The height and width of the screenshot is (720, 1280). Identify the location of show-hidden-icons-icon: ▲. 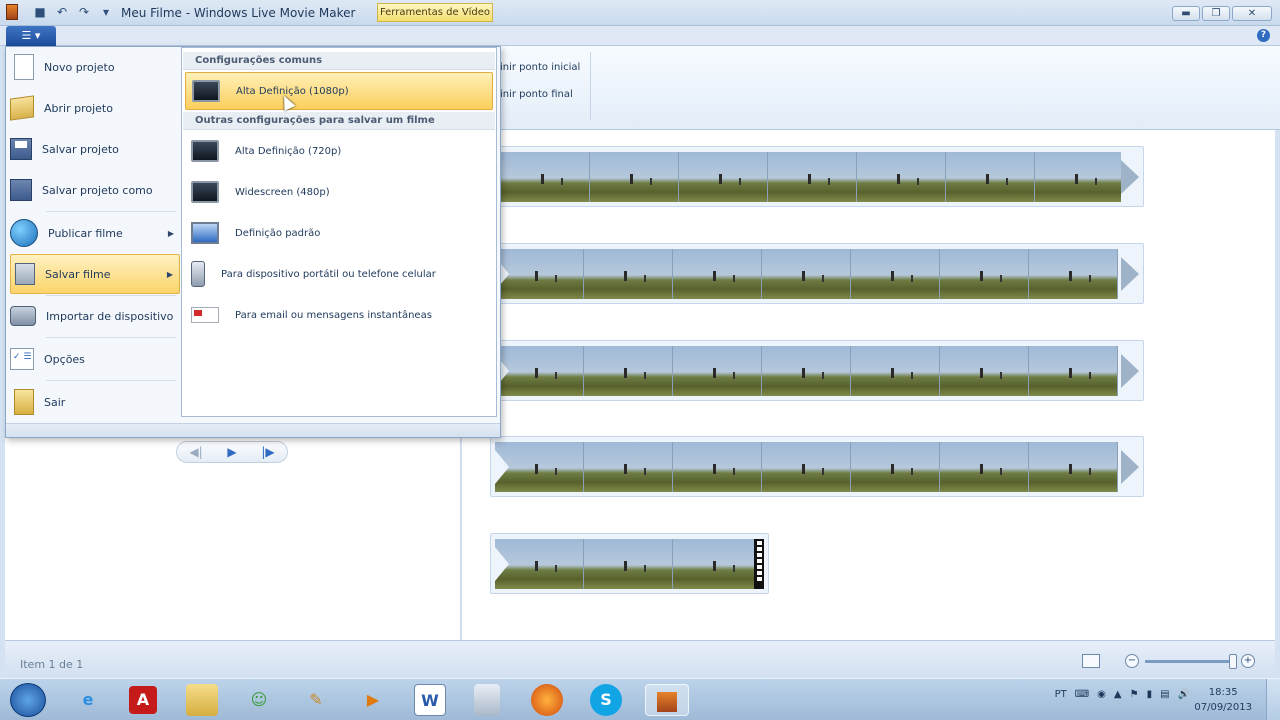
(1118, 694).